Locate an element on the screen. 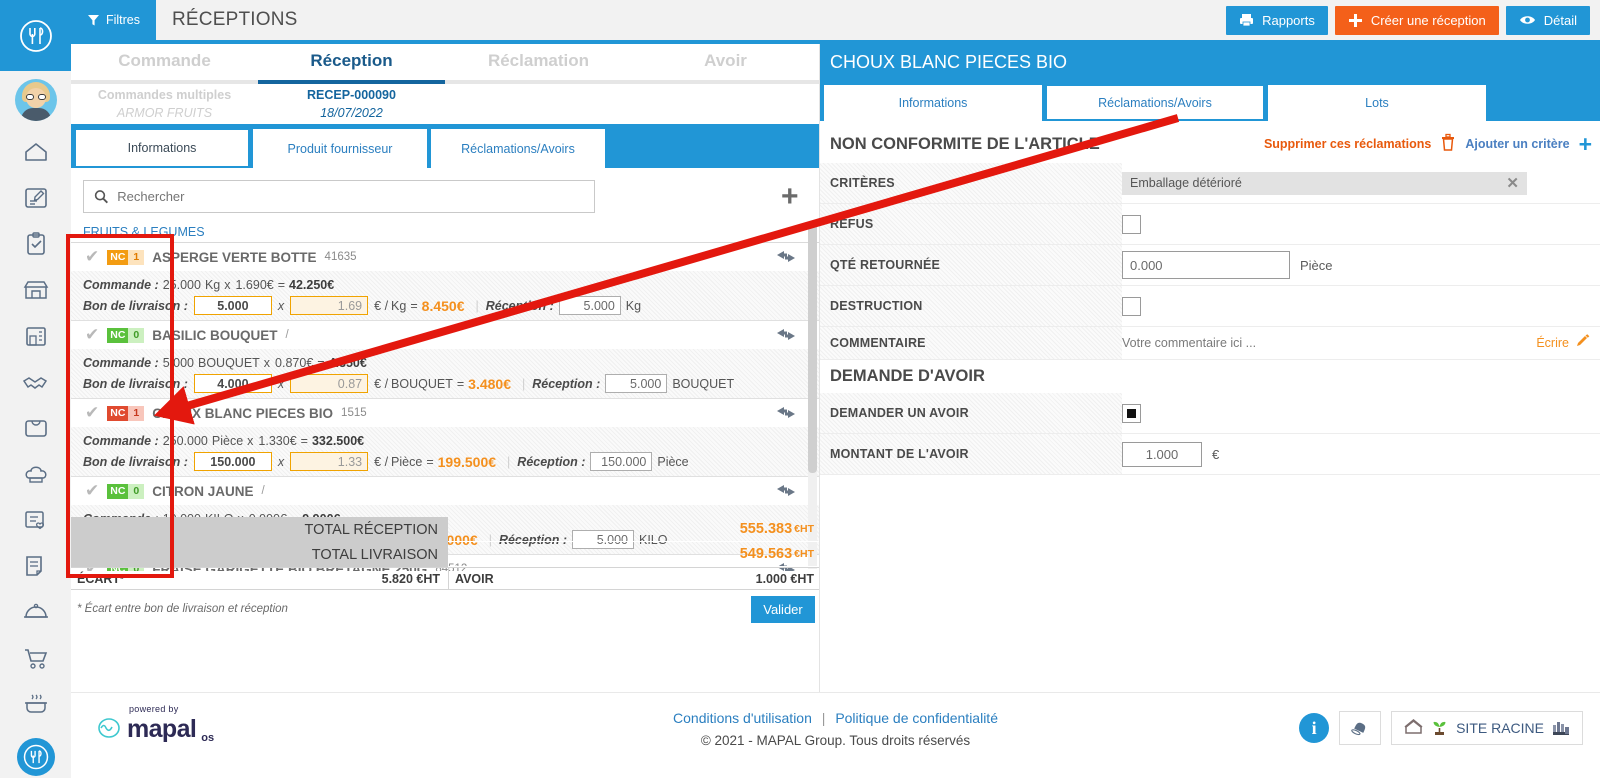  sidebar-item-recipes is located at coordinates (35, 704).